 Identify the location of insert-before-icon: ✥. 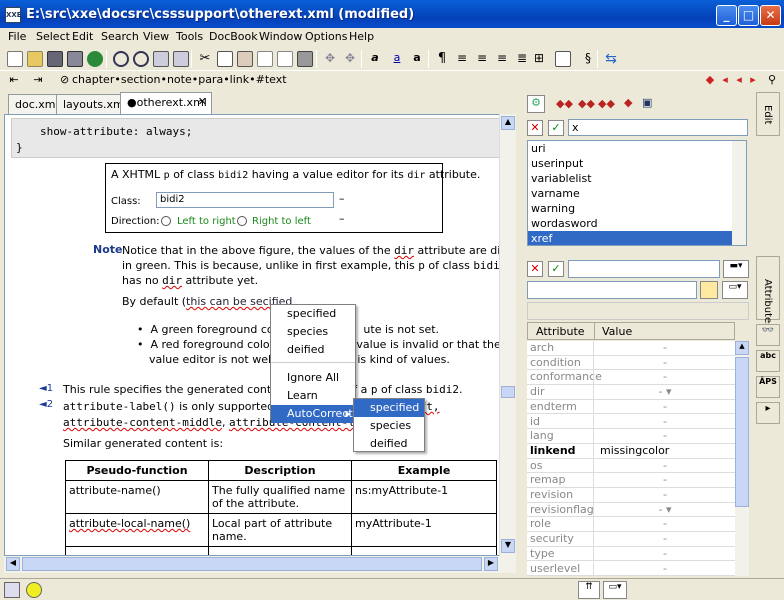
(330, 59).